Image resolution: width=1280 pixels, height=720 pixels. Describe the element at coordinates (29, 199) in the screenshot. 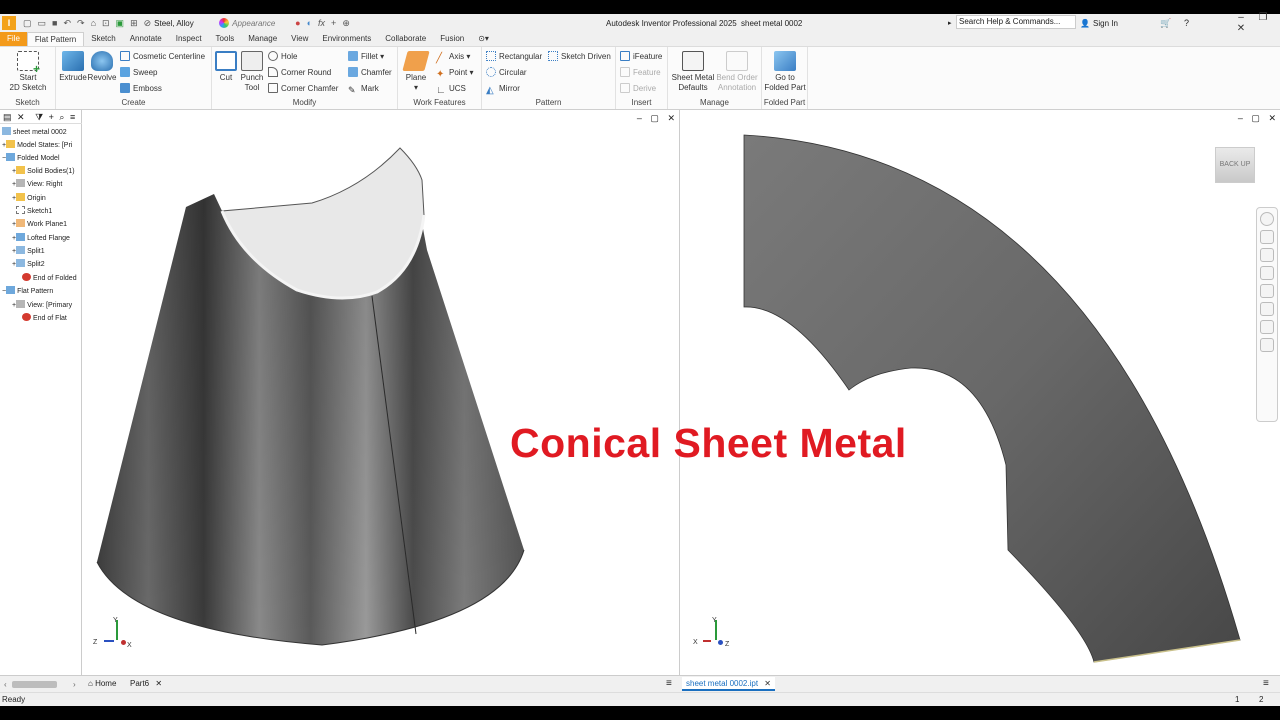

I see `tree-item-origin: + Origin` at that location.